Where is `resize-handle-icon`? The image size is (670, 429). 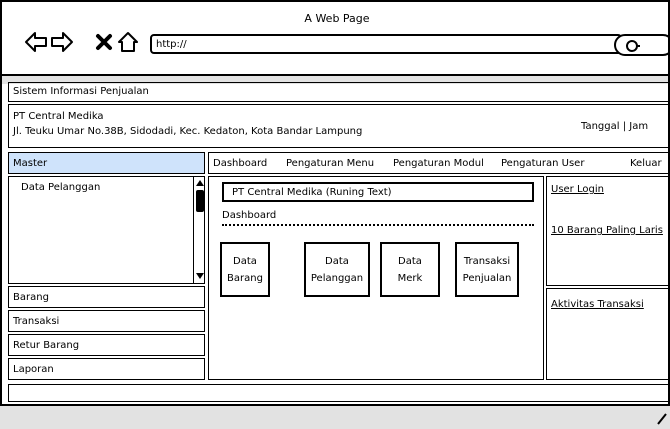 resize-handle-icon is located at coordinates (662, 419).